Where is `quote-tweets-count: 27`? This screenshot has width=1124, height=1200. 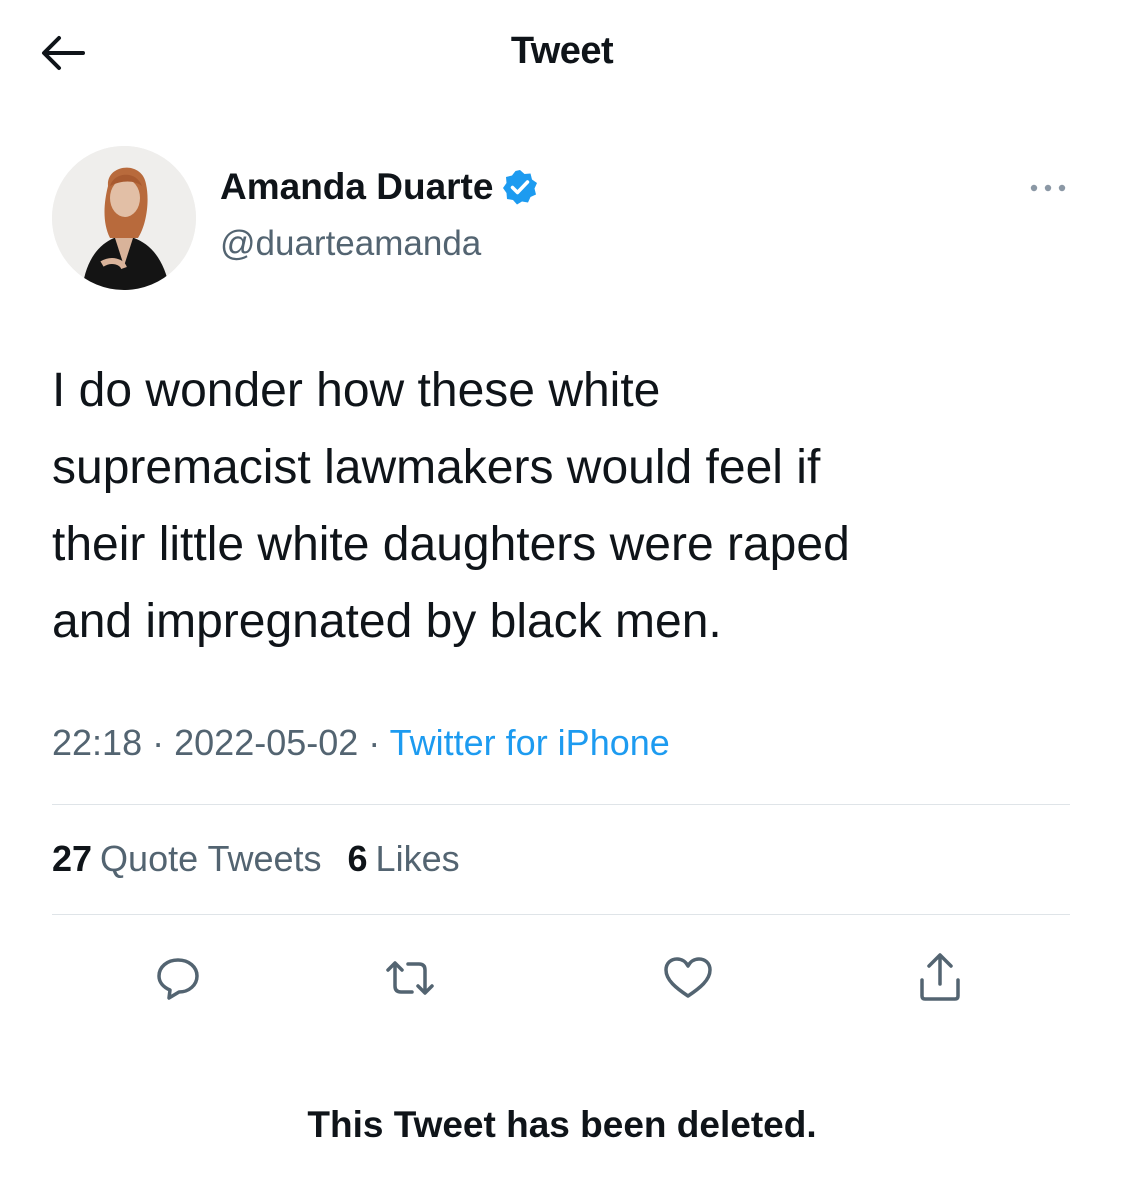
quote-tweets-count: 27 is located at coordinates (72, 858).